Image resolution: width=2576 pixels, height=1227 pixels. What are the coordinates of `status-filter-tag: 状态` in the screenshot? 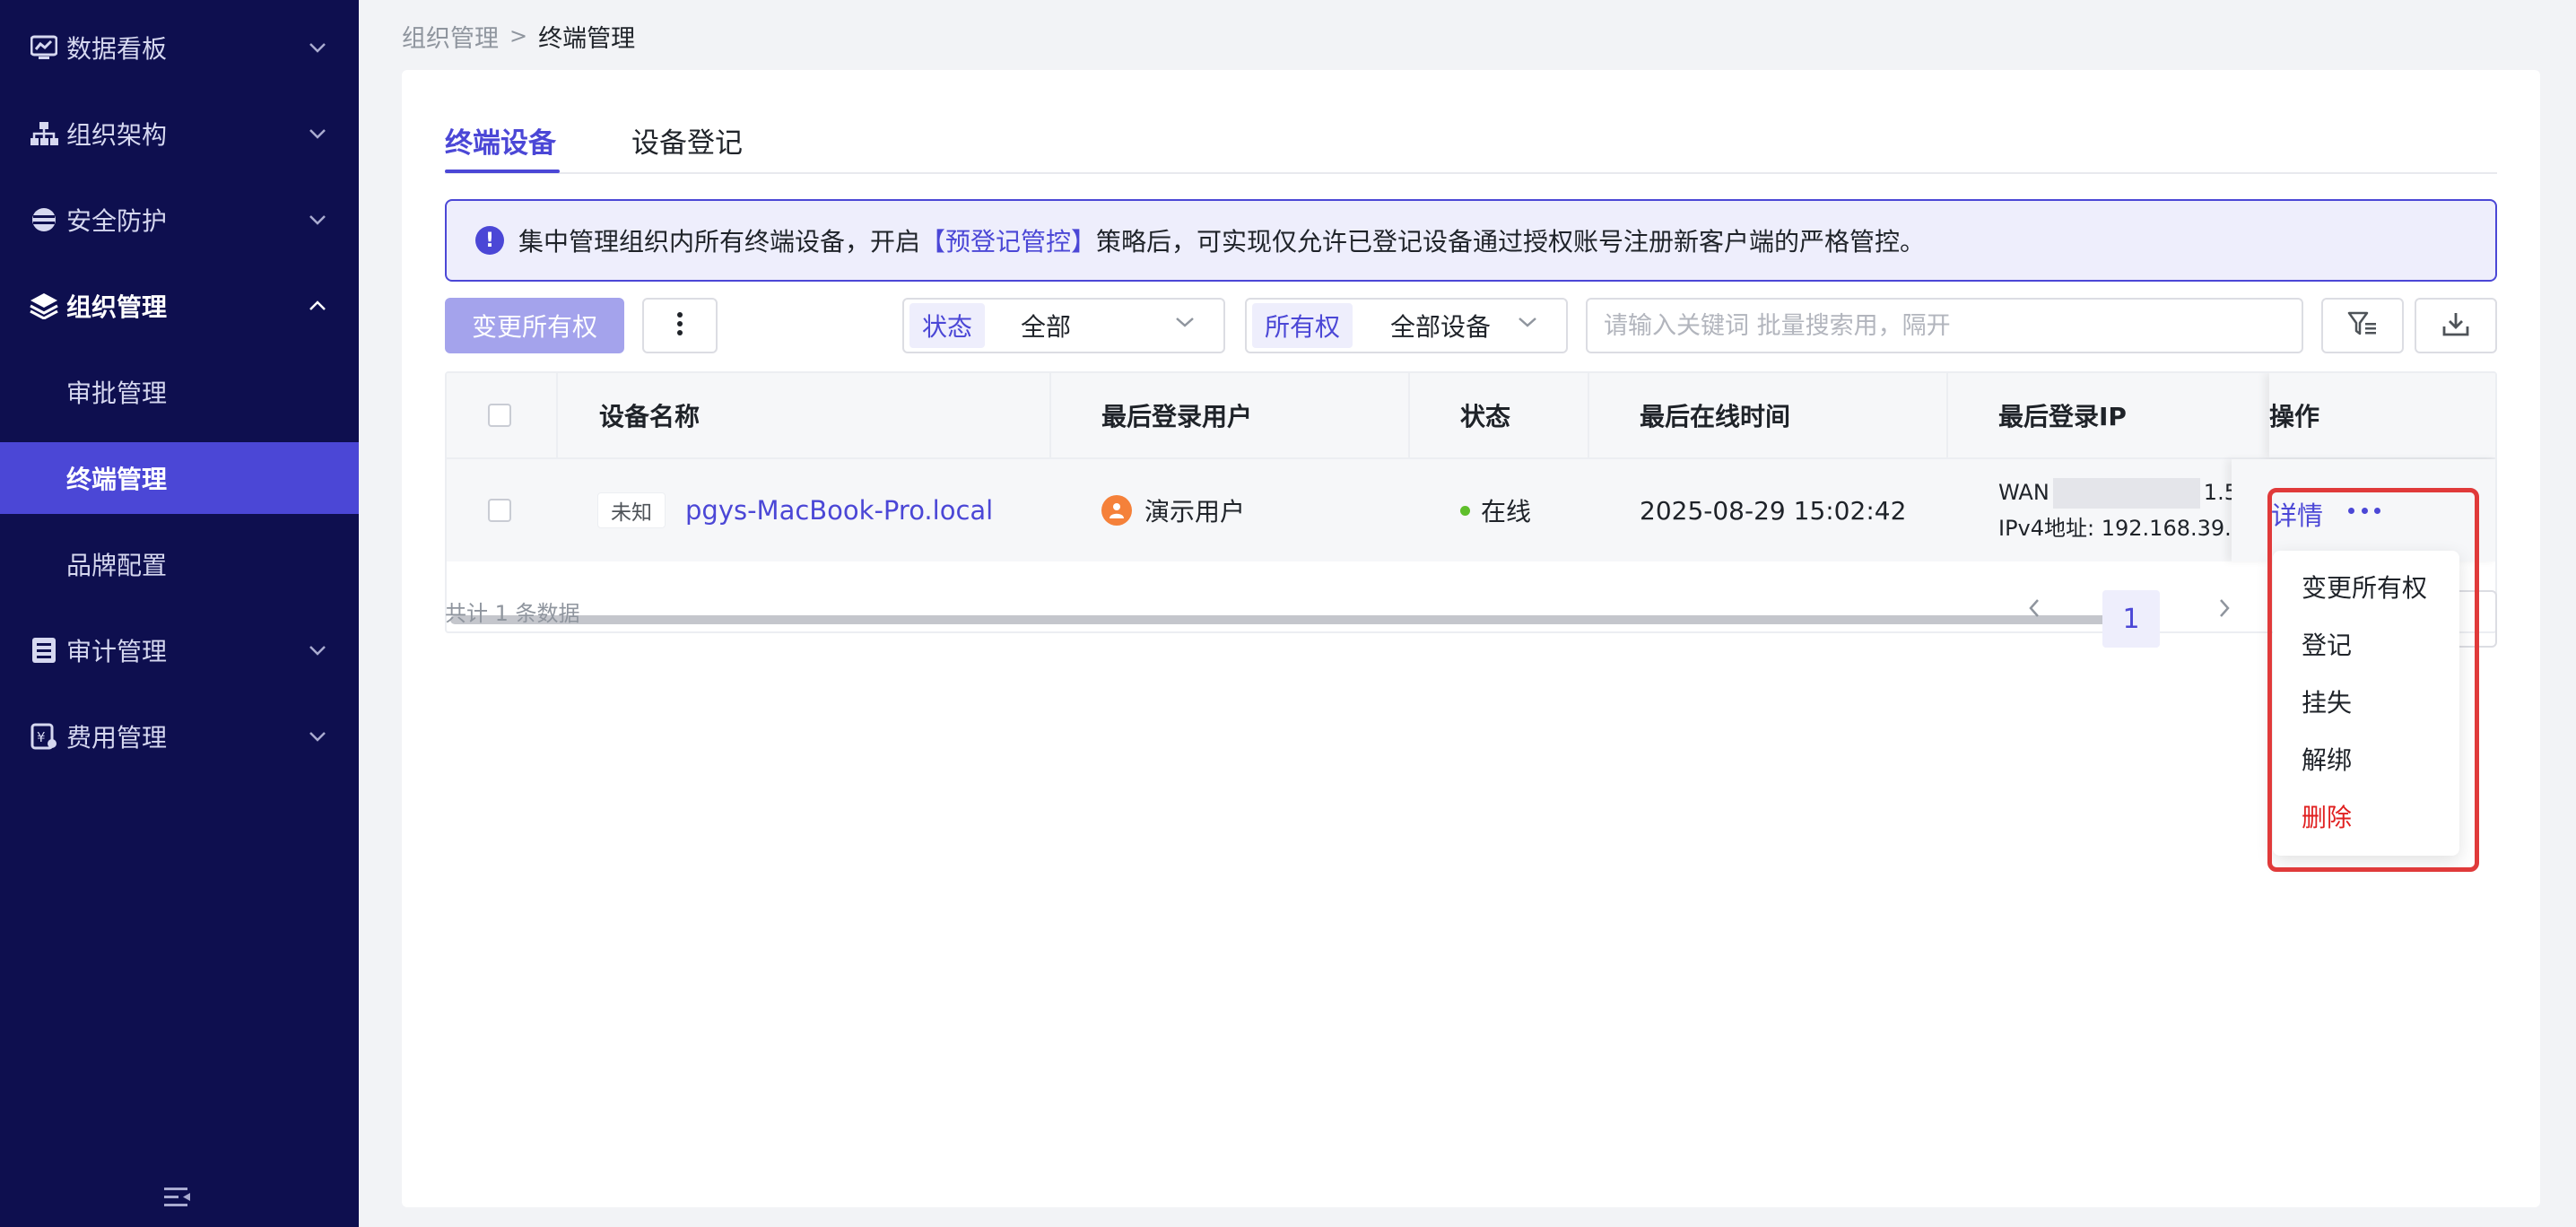 It's located at (947, 325).